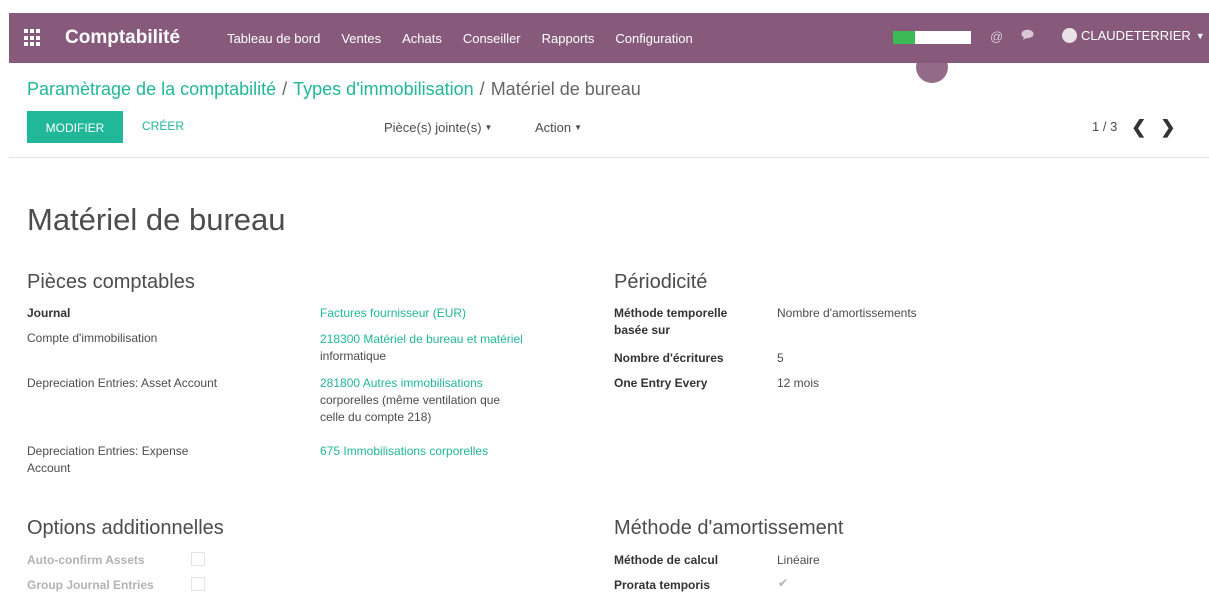 This screenshot has width=1209, height=601. I want to click on edit-button: MODIFIER, so click(75, 127).